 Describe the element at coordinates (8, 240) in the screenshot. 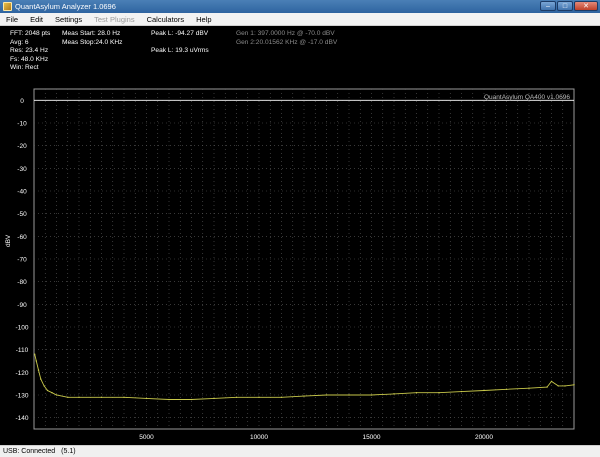

I see `y-axis-label: dBV` at that location.